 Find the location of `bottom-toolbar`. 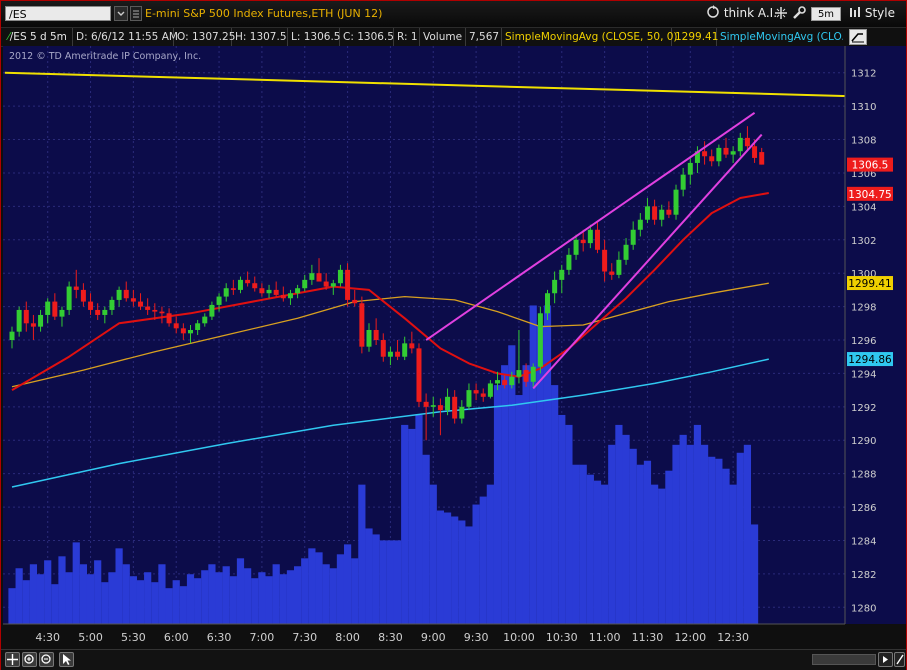

bottom-toolbar is located at coordinates (453, 659).